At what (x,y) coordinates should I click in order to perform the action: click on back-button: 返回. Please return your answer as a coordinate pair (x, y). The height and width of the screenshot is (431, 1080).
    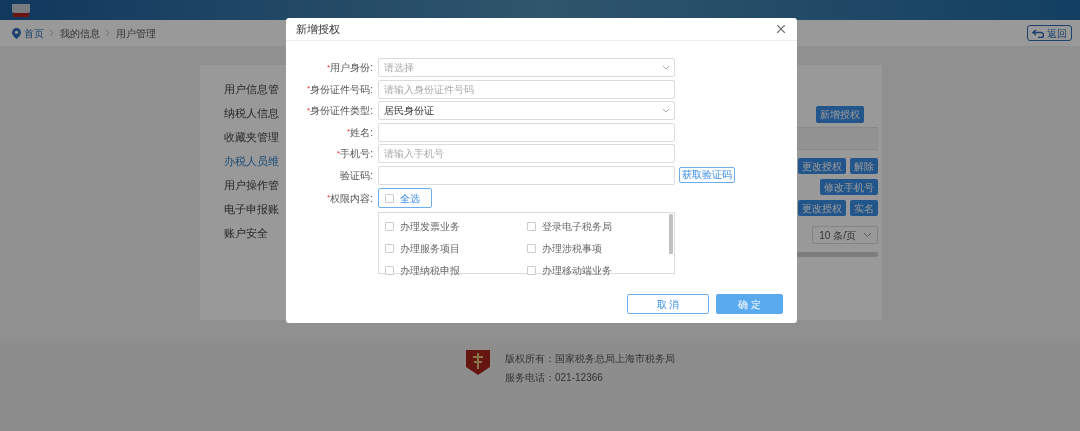
    Looking at the image, I should click on (1049, 33).